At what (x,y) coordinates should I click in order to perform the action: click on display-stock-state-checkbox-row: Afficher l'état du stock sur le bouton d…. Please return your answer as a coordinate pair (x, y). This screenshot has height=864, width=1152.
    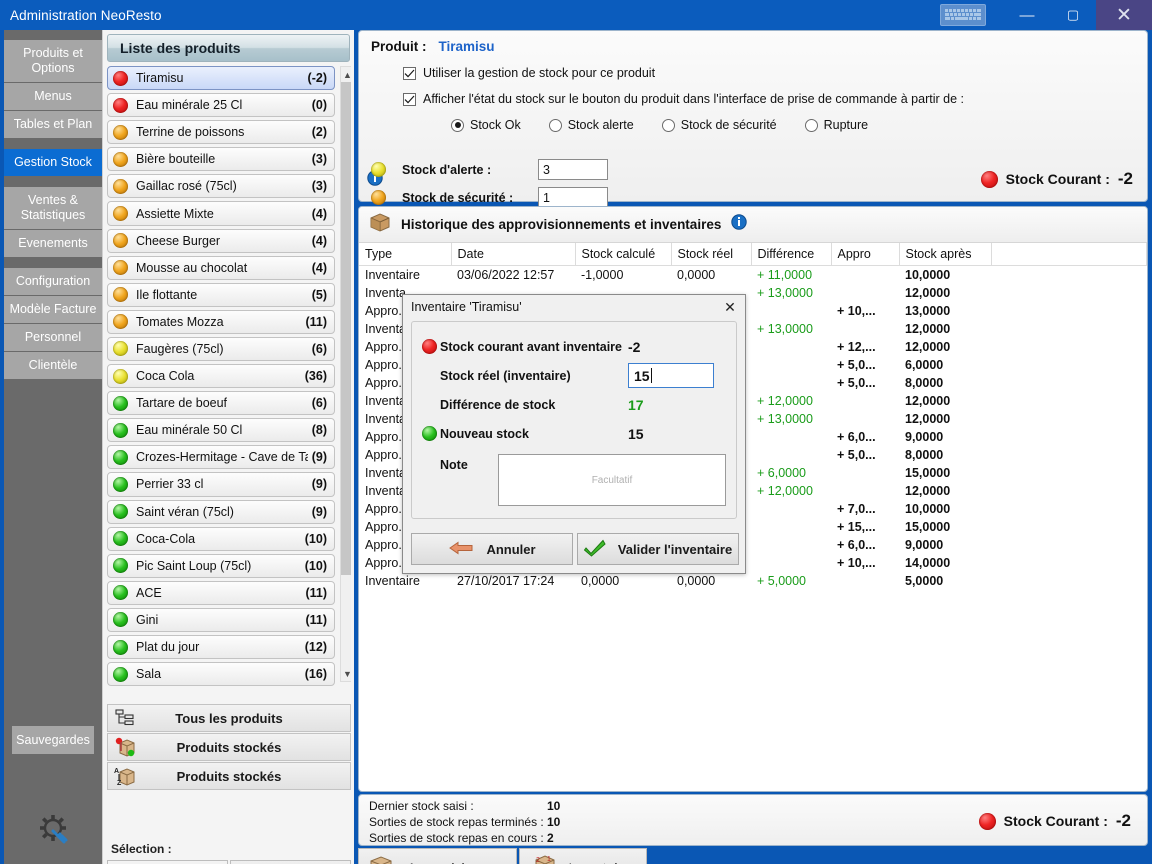
    Looking at the image, I should click on (753, 99).